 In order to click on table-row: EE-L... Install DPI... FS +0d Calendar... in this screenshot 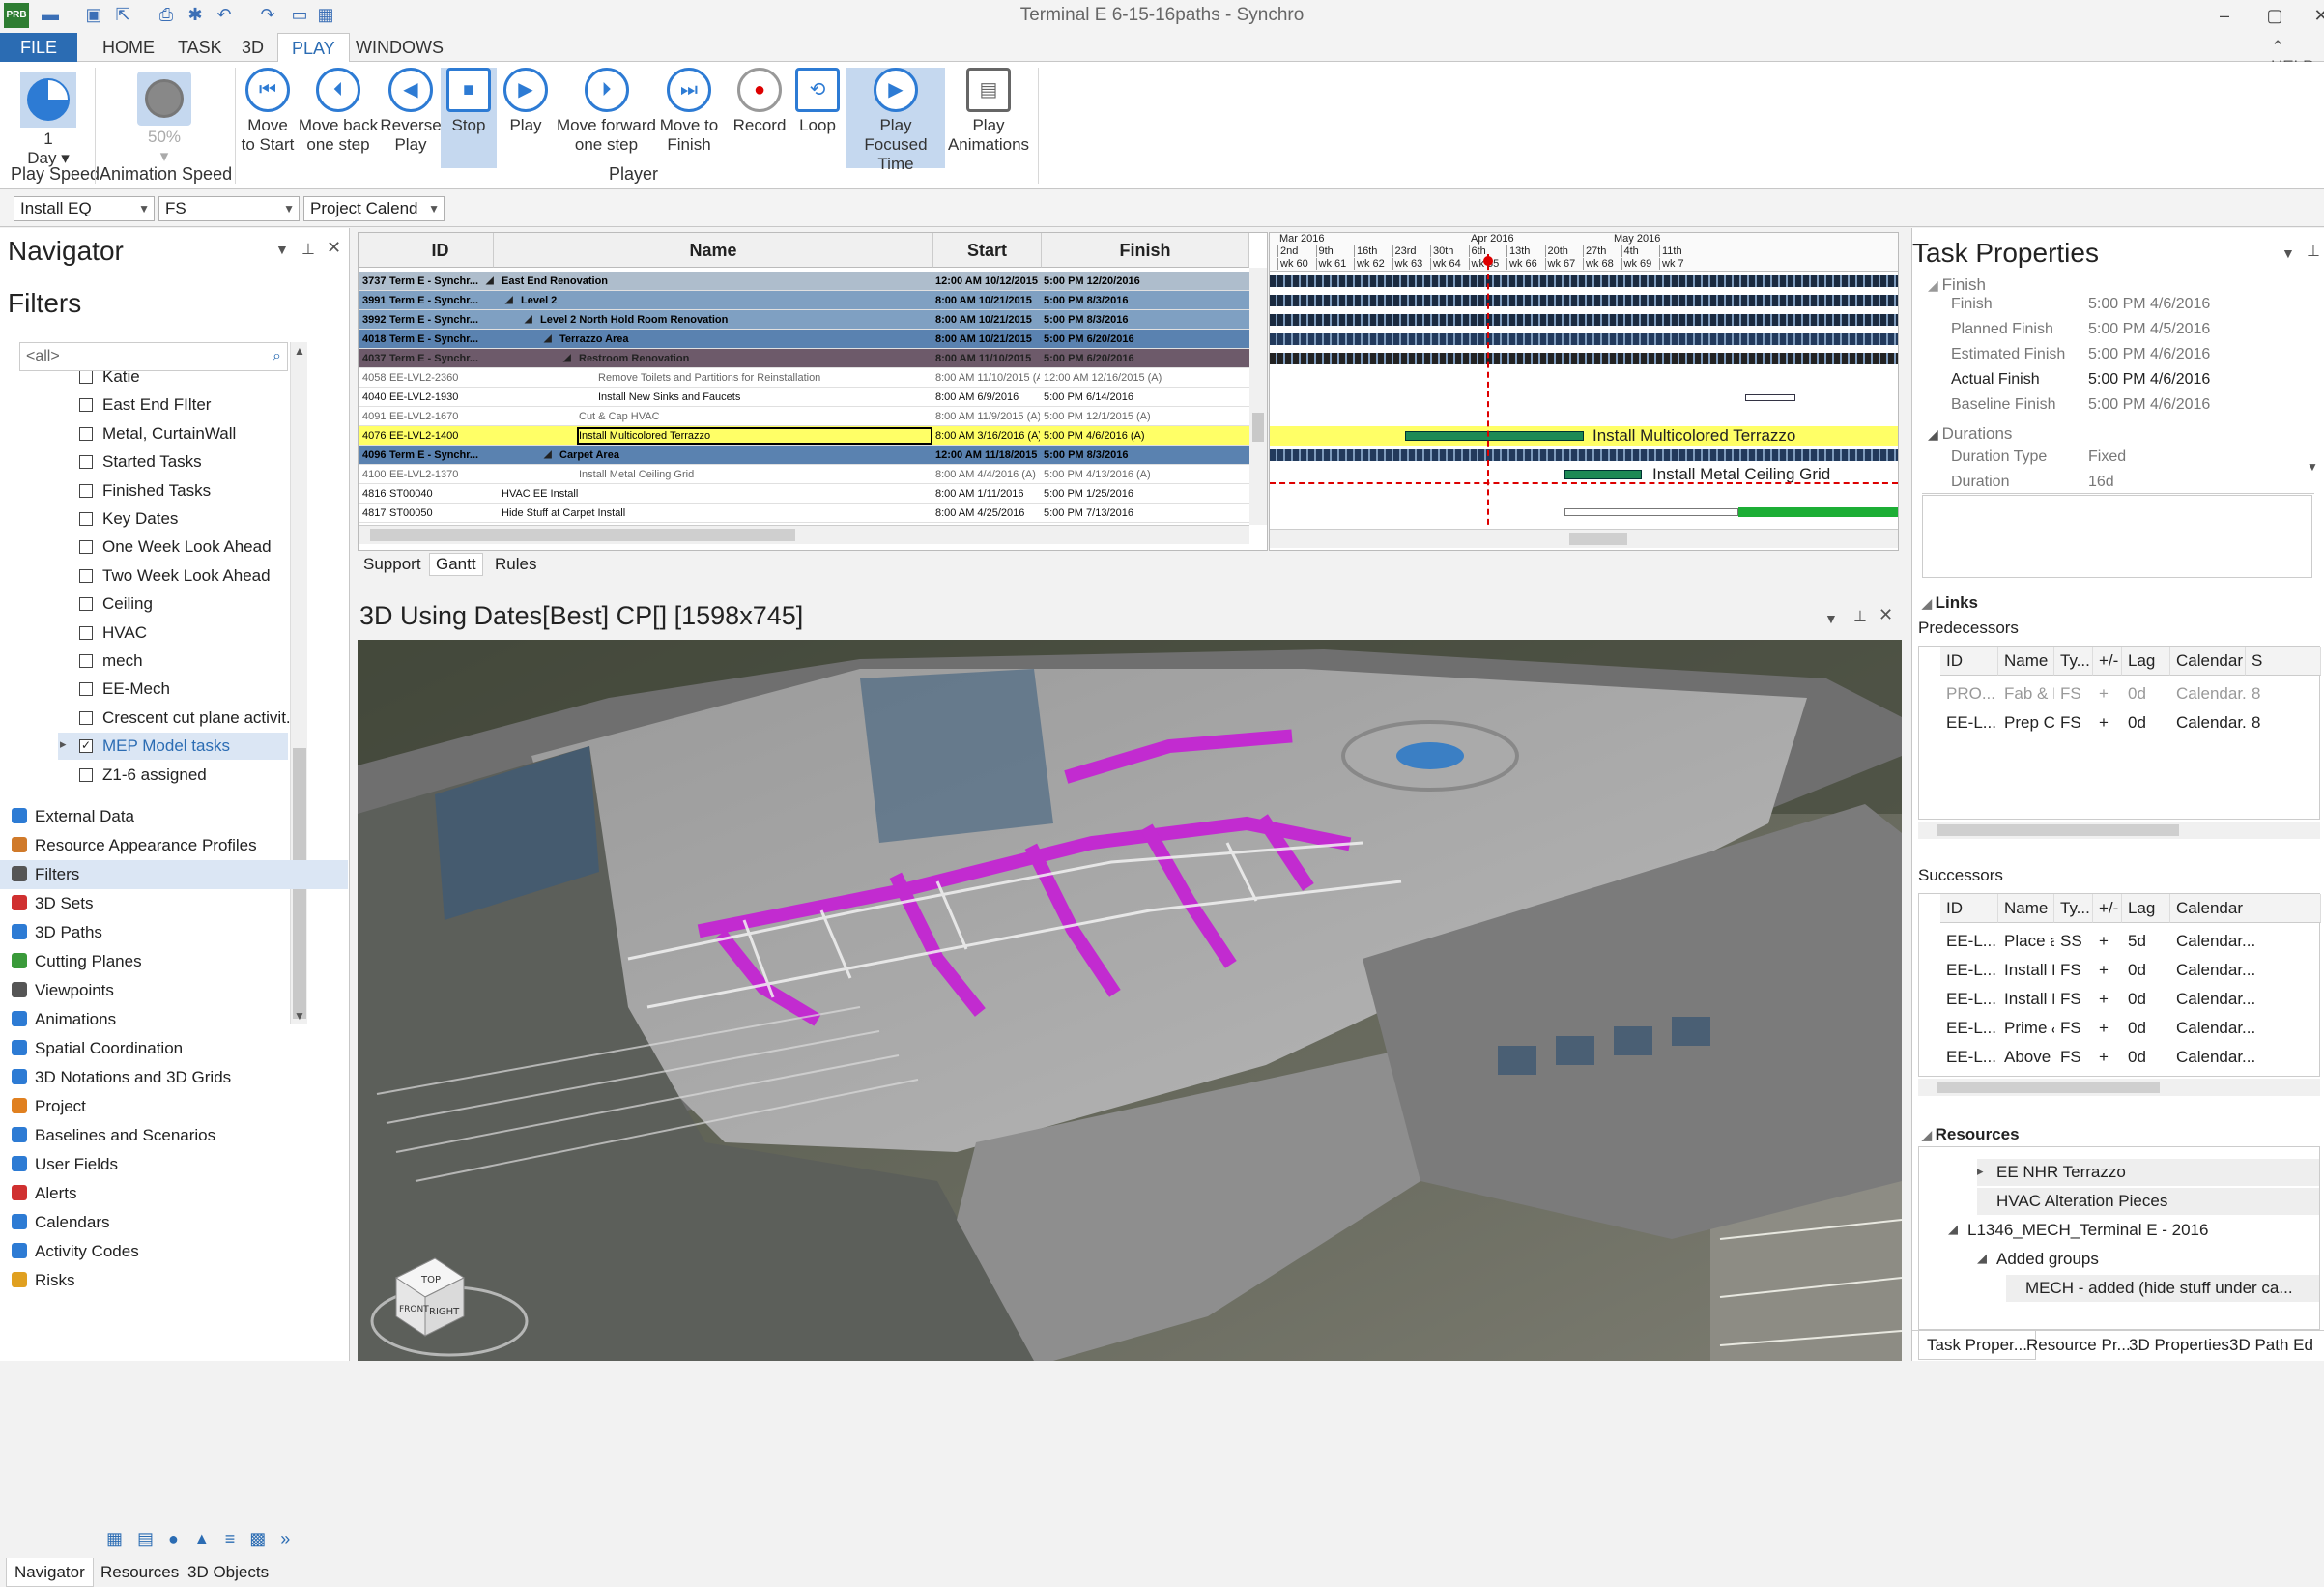, I will do `click(2119, 970)`.